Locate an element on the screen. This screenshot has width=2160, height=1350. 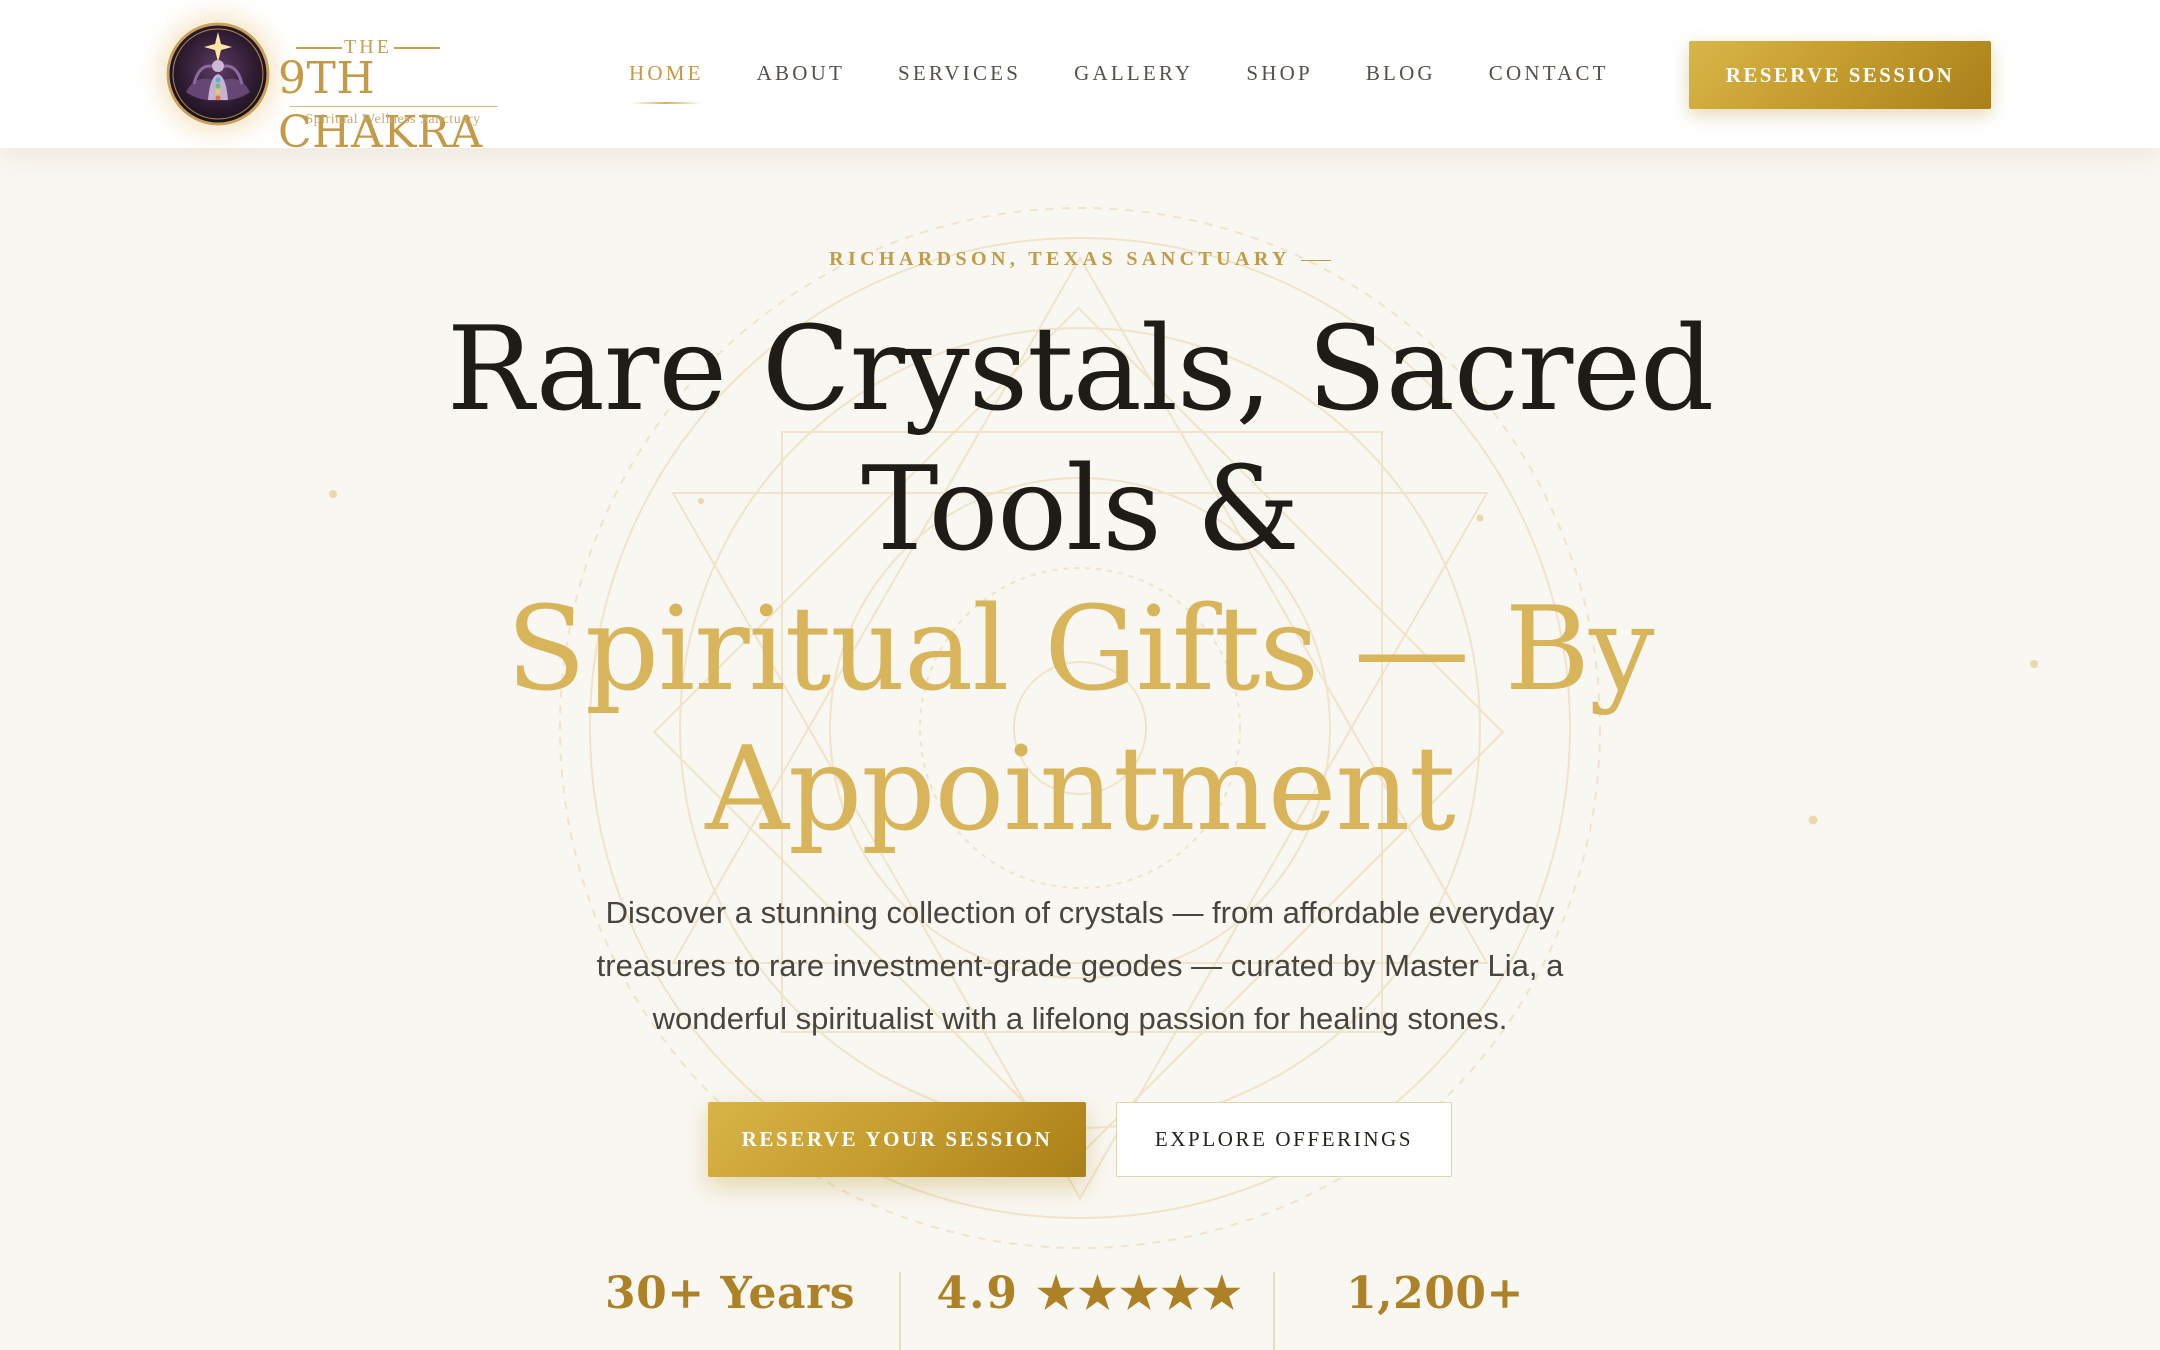
headline-line-3: Spiritual Gifts — By is located at coordinates (1080, 649).